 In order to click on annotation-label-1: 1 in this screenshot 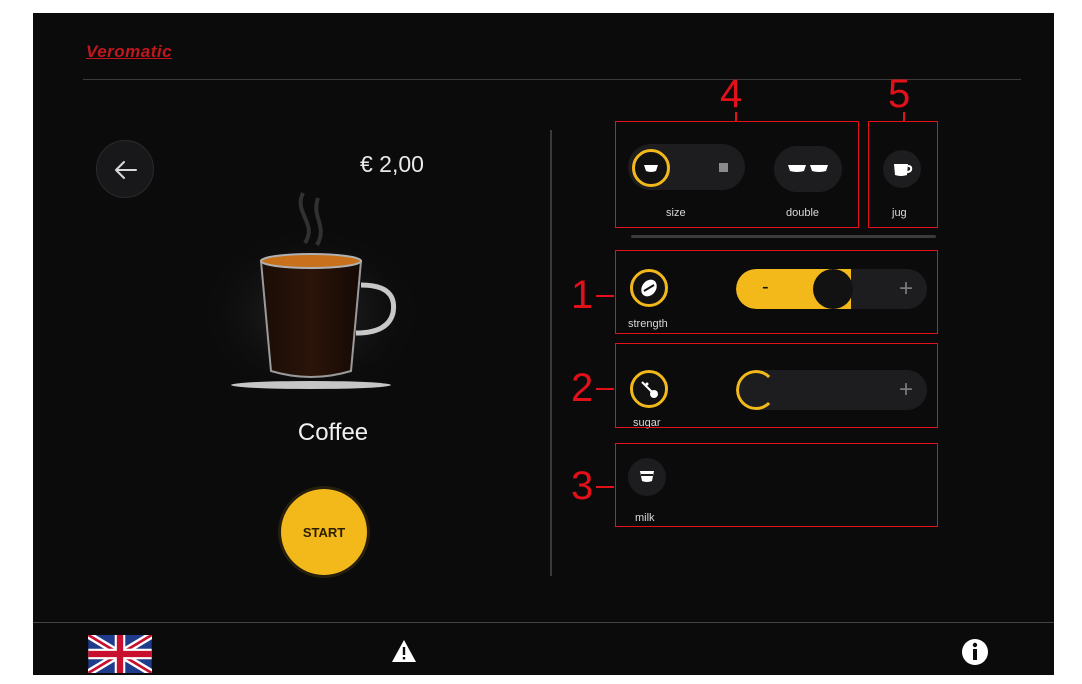, I will do `click(582, 295)`.